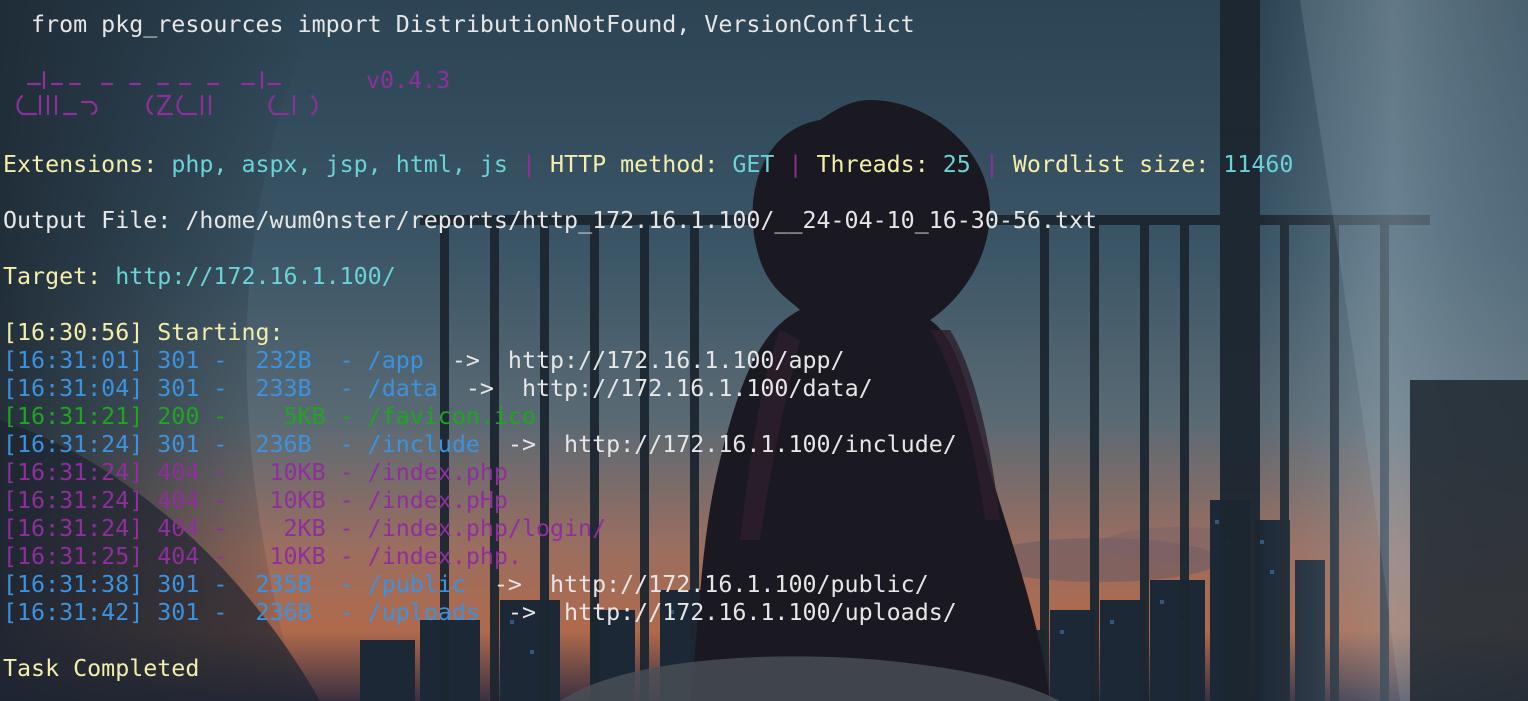 Image resolution: width=1528 pixels, height=701 pixels. What do you see at coordinates (213, 360) in the screenshot?
I see `result-entry: [16:31:01] 301 - 232B - /app` at bounding box center [213, 360].